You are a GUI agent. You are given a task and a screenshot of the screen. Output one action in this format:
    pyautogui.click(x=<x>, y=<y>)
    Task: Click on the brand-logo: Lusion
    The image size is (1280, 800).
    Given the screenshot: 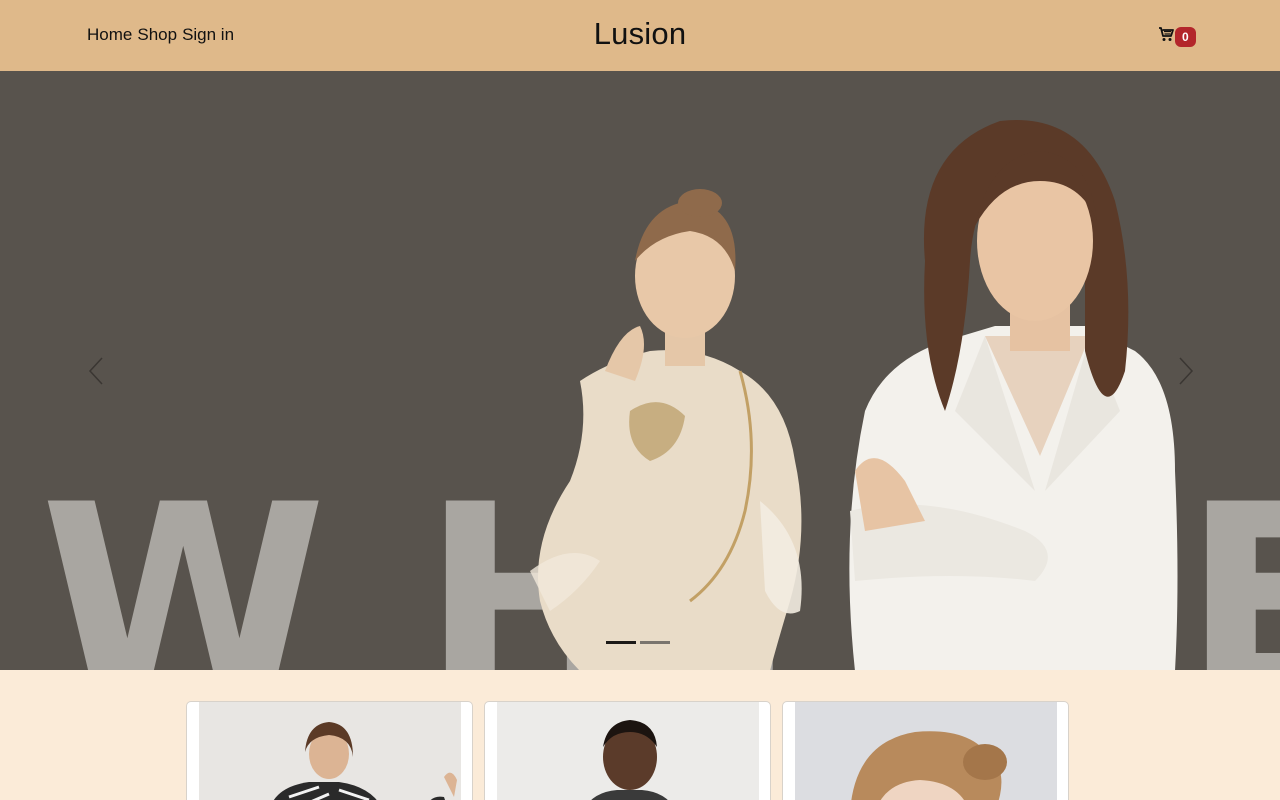 What is the action you would take?
    pyautogui.click(x=640, y=34)
    